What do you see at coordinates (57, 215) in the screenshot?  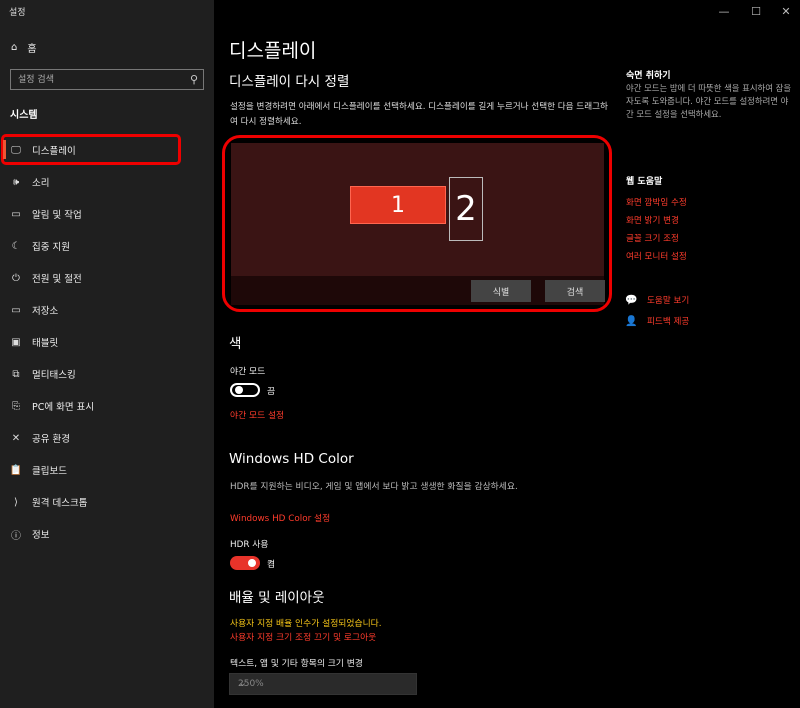 I see `sidebar-item-label: 알림 및 작업` at bounding box center [57, 215].